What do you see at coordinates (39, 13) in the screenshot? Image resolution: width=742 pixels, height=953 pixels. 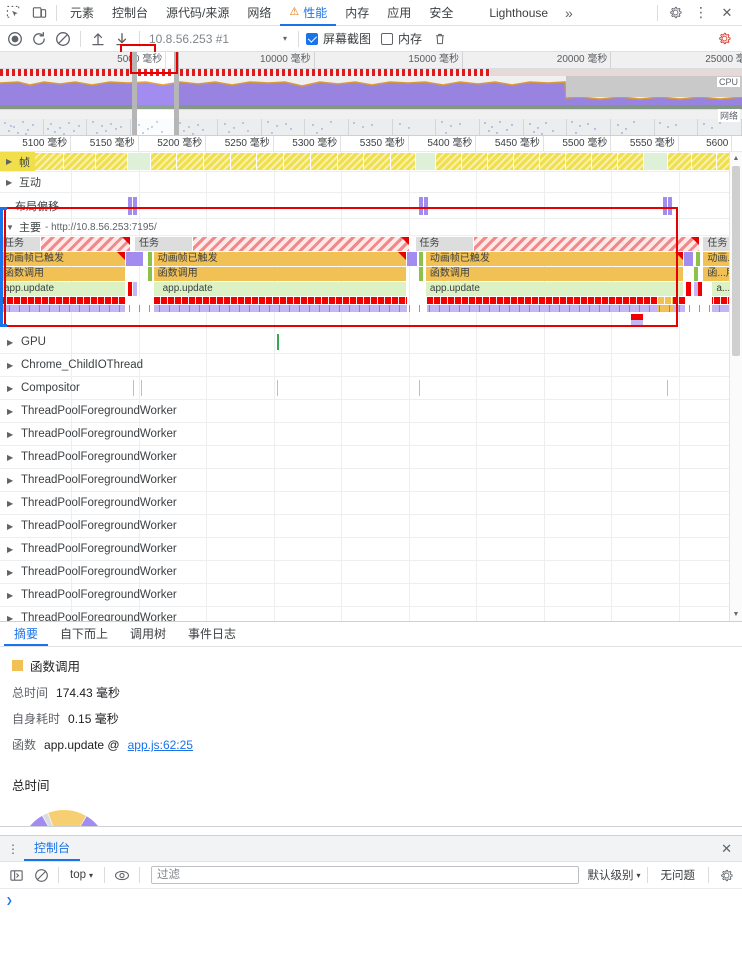 I see `device-toolbar-icon` at bounding box center [39, 13].